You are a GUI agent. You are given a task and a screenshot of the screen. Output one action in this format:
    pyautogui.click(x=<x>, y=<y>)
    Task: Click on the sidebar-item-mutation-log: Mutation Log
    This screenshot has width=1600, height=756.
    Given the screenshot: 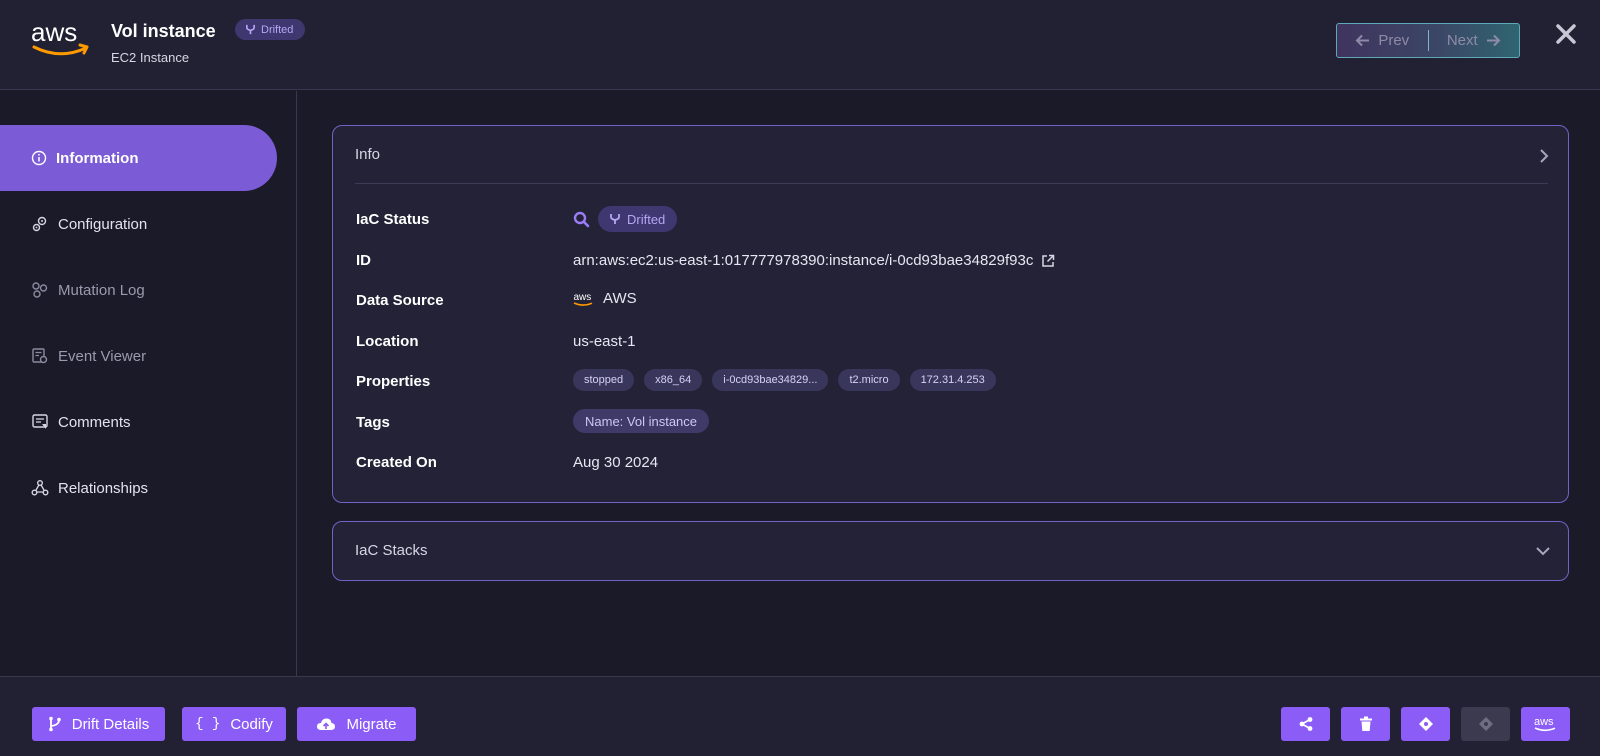 What is the action you would take?
    pyautogui.click(x=138, y=290)
    